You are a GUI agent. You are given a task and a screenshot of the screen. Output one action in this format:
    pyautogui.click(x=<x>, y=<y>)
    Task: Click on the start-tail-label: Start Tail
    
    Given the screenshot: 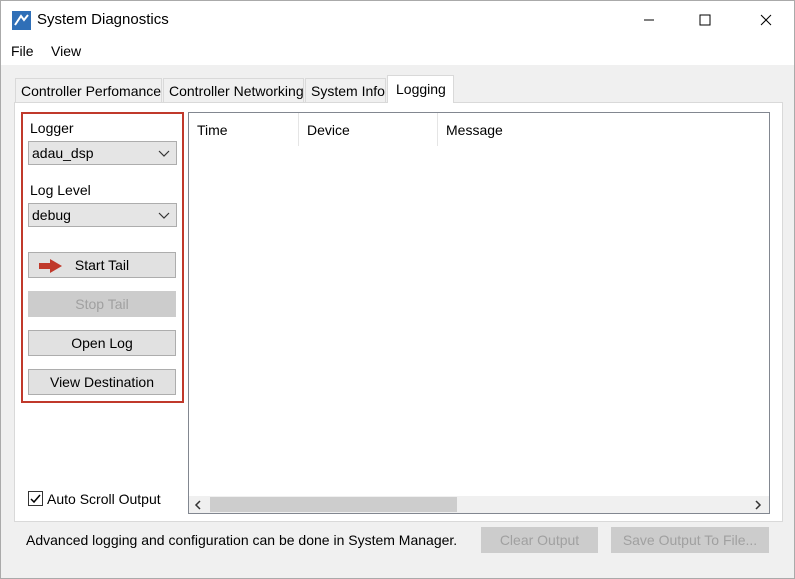 What is the action you would take?
    pyautogui.click(x=102, y=265)
    